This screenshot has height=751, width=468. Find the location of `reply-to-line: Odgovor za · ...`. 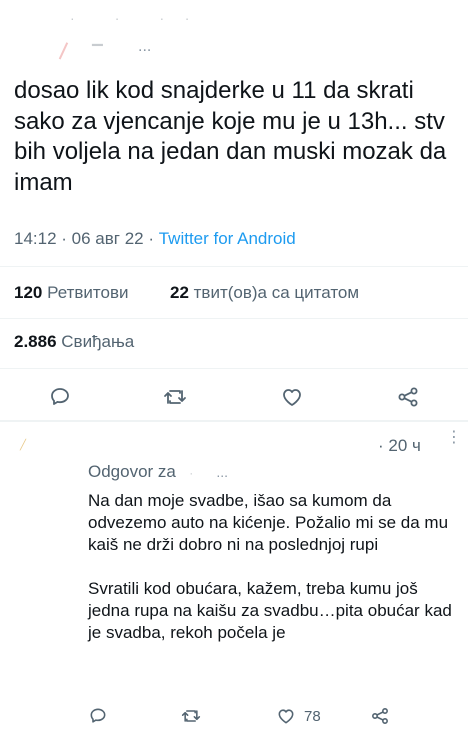

reply-to-line: Odgovor za · ... is located at coordinates (158, 471).